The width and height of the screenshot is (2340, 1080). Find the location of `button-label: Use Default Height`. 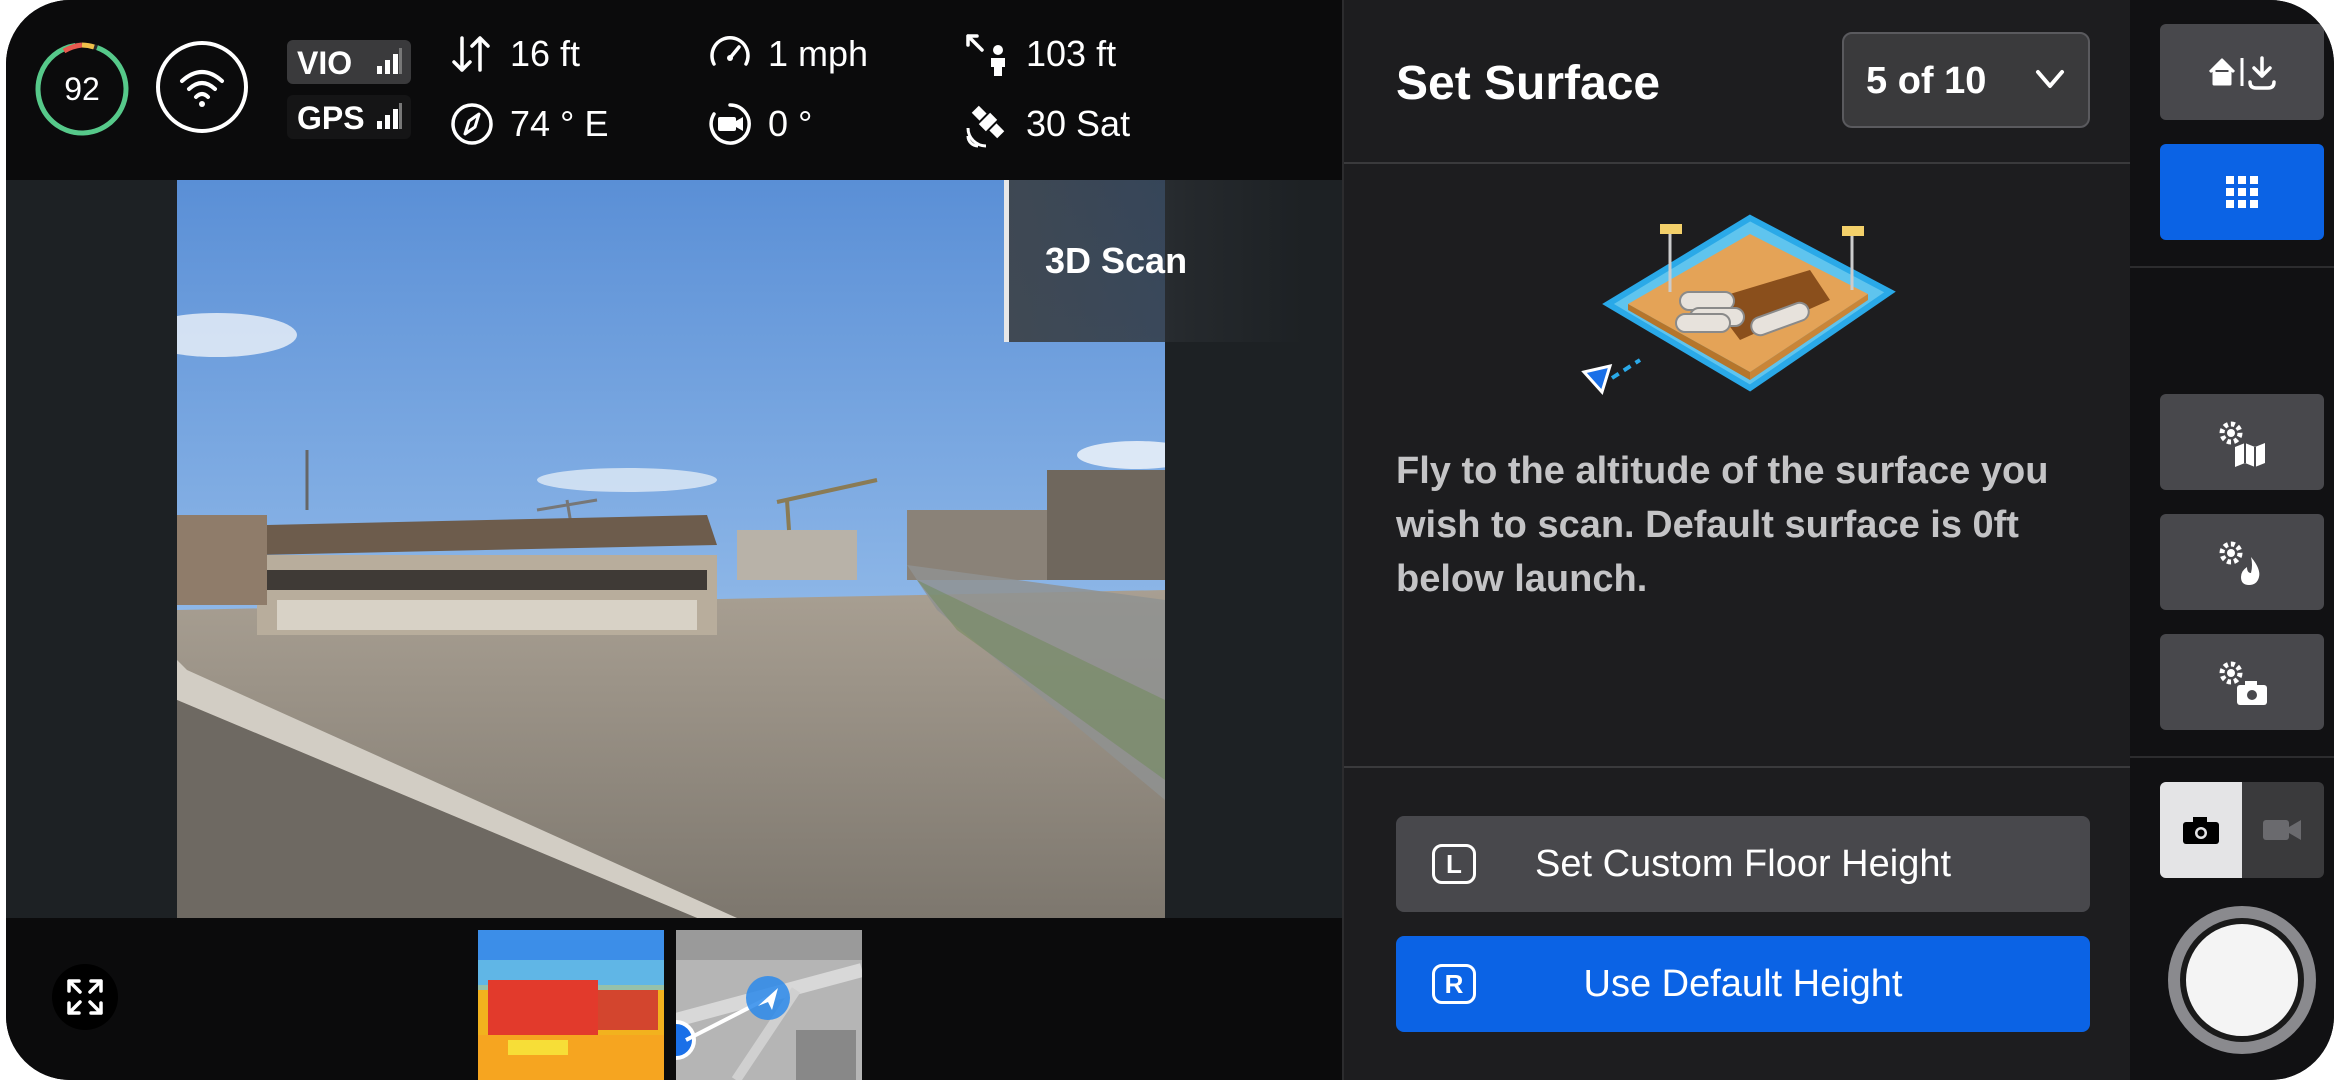

button-label: Use Default Height is located at coordinates (1743, 984).